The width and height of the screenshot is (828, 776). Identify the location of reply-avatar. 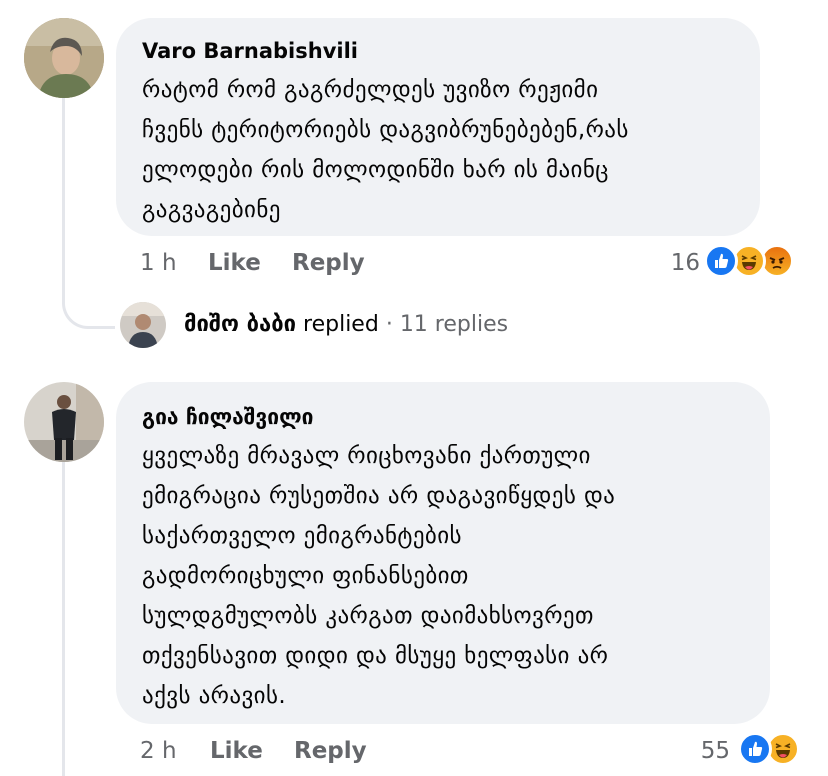
(143, 325).